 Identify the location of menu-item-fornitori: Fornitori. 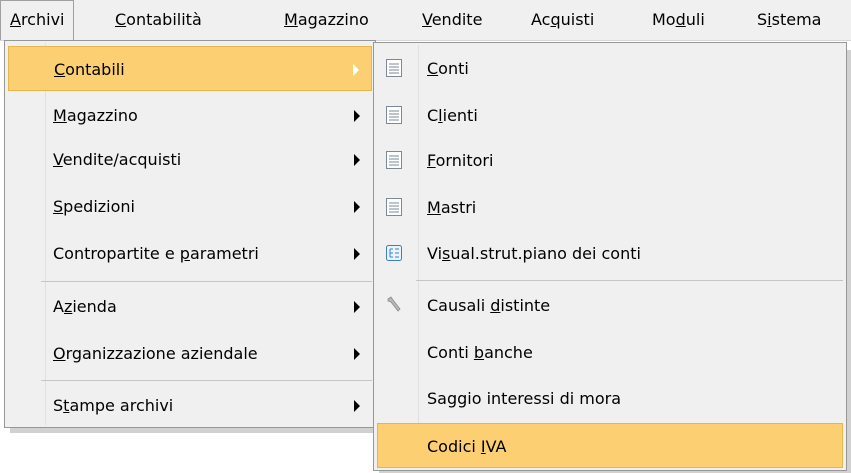
(610, 160).